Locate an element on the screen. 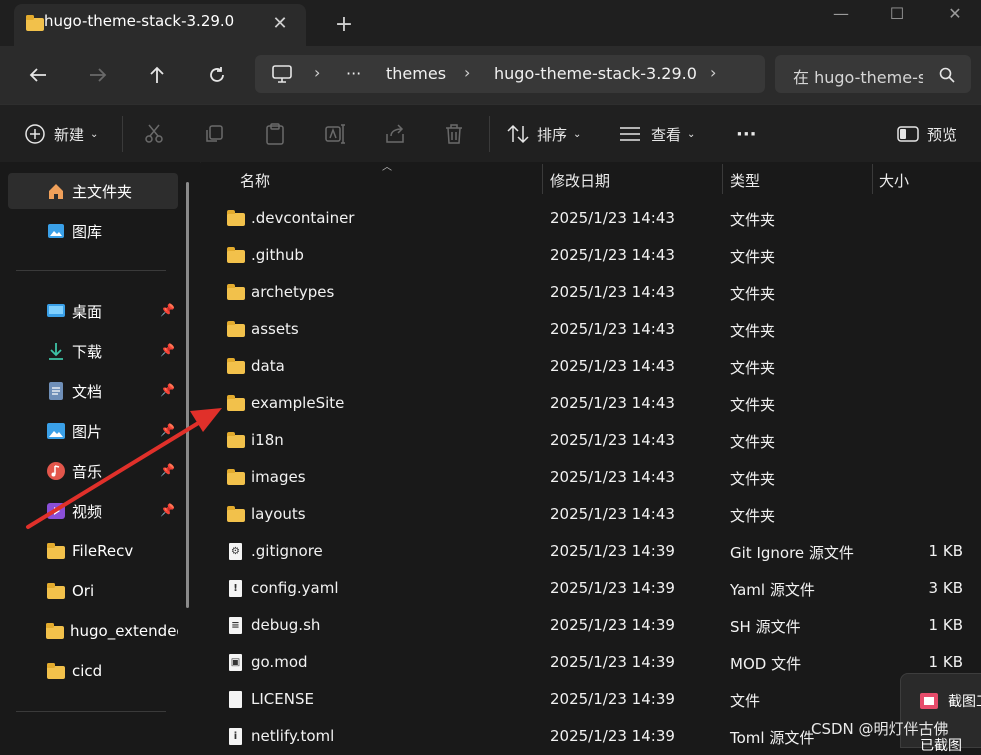  view-button: 查看 ⌄ is located at coordinates (657, 134).